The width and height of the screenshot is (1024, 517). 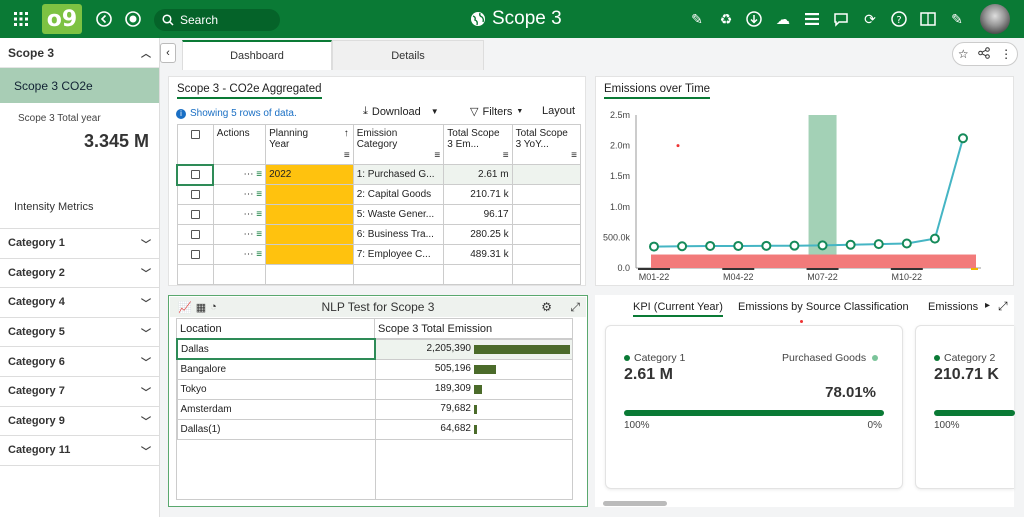 I want to click on tab-emissions: Emissions, so click(x=953, y=307).